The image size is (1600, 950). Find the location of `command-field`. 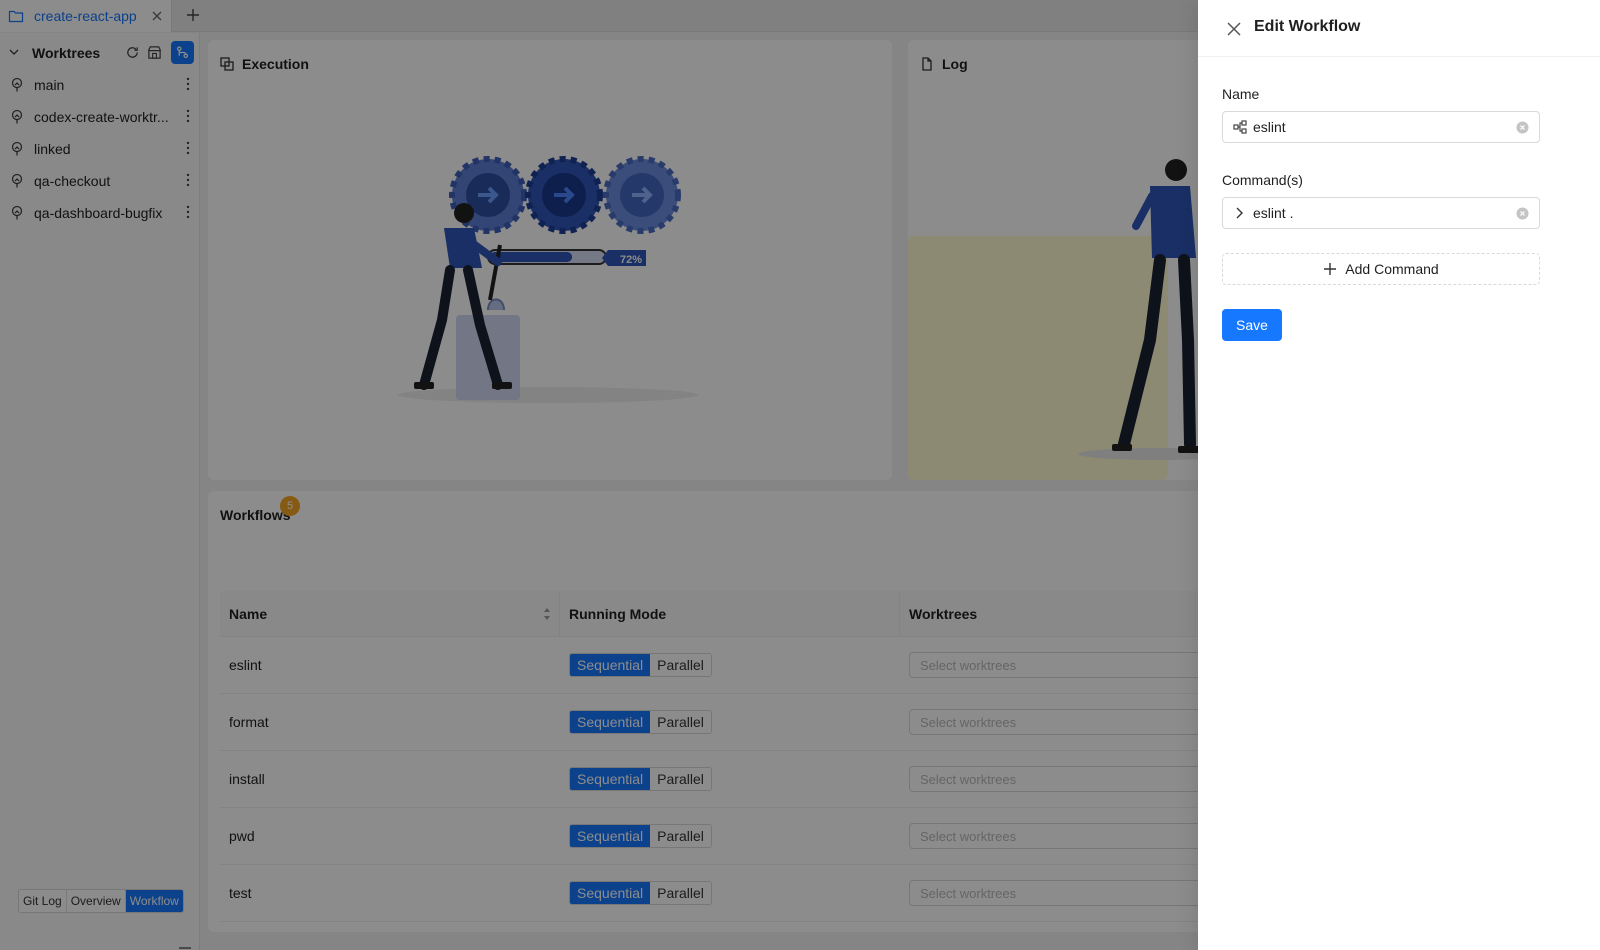

command-field is located at coordinates (1381, 213).